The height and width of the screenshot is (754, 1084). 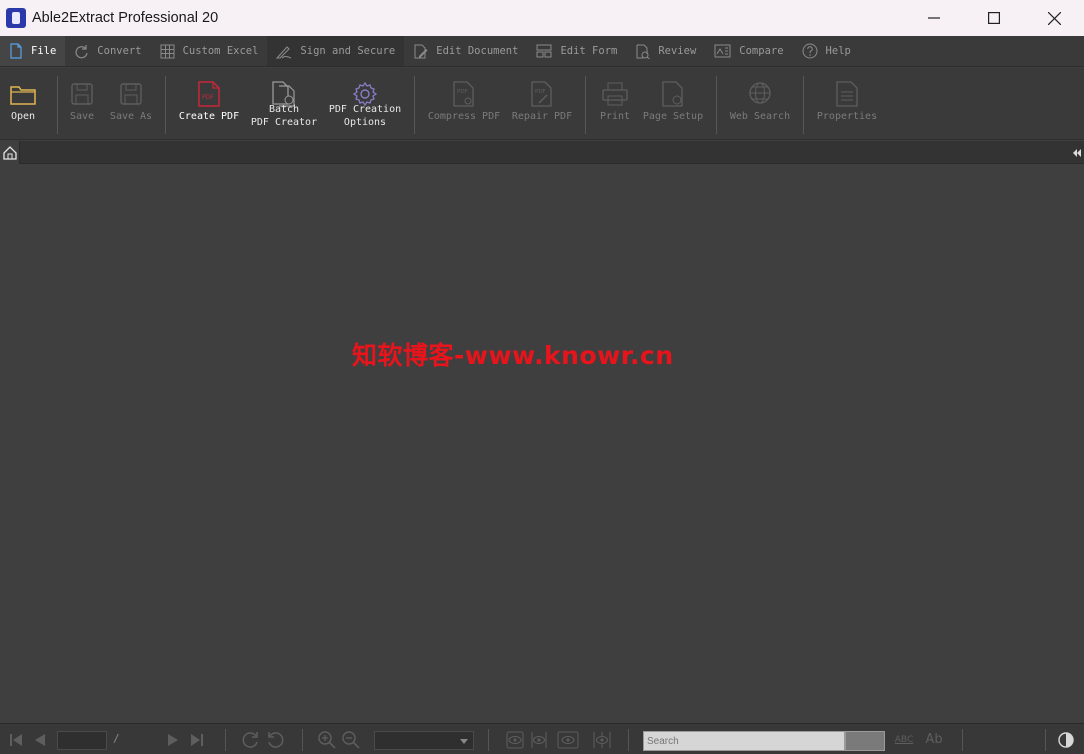 I want to click on edit-document-icon, so click(x=421, y=51).